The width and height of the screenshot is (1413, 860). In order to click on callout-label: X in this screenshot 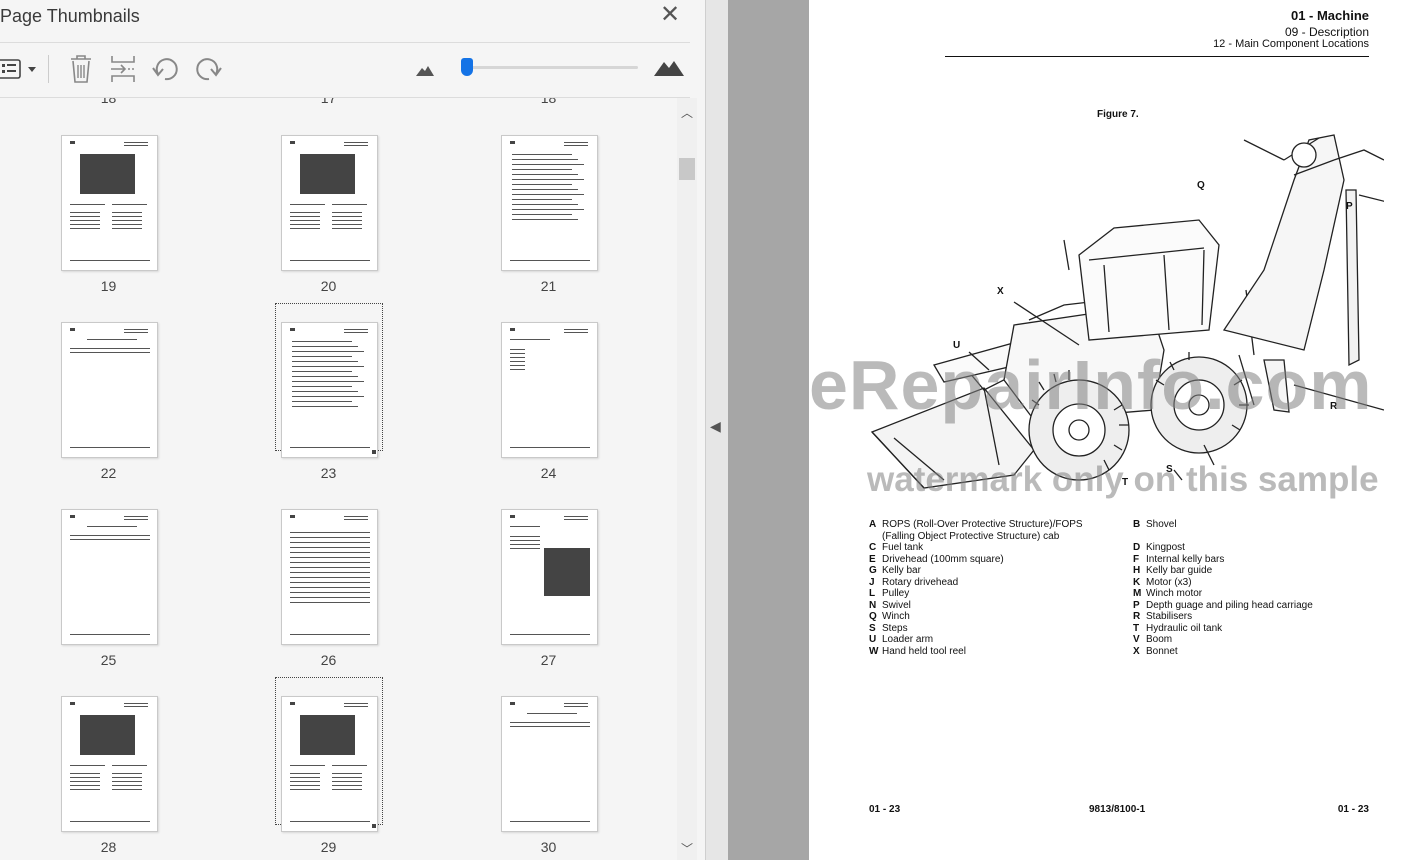, I will do `click(1000, 291)`.